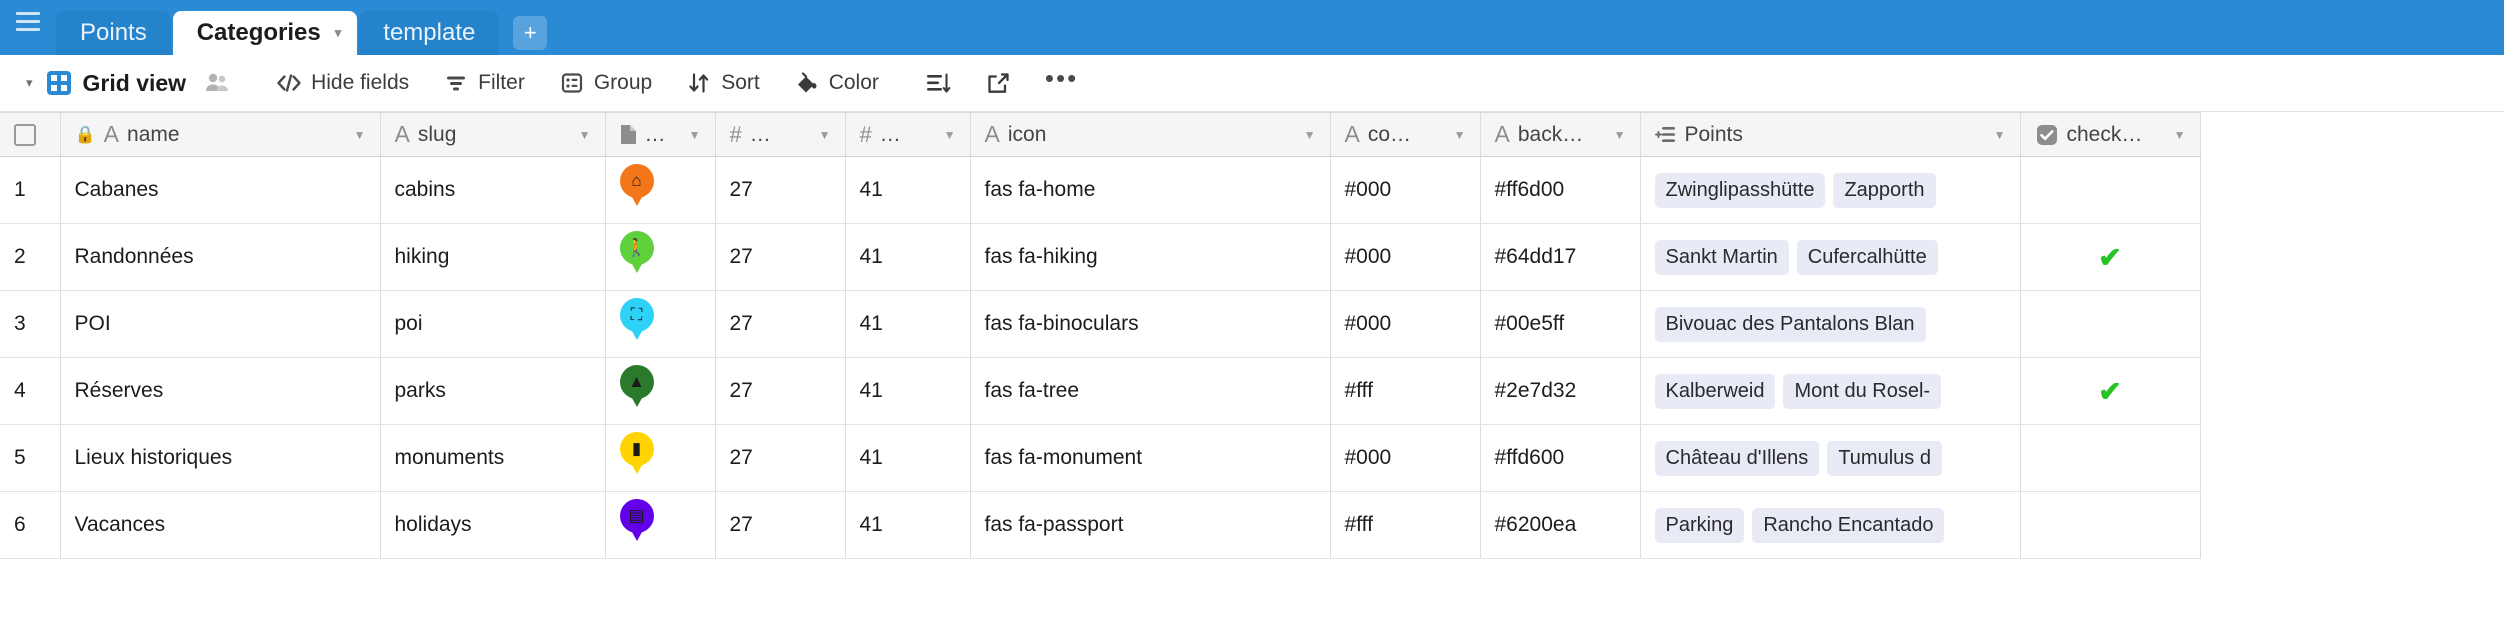  I want to click on column-header-marker: … ▼, so click(660, 134).